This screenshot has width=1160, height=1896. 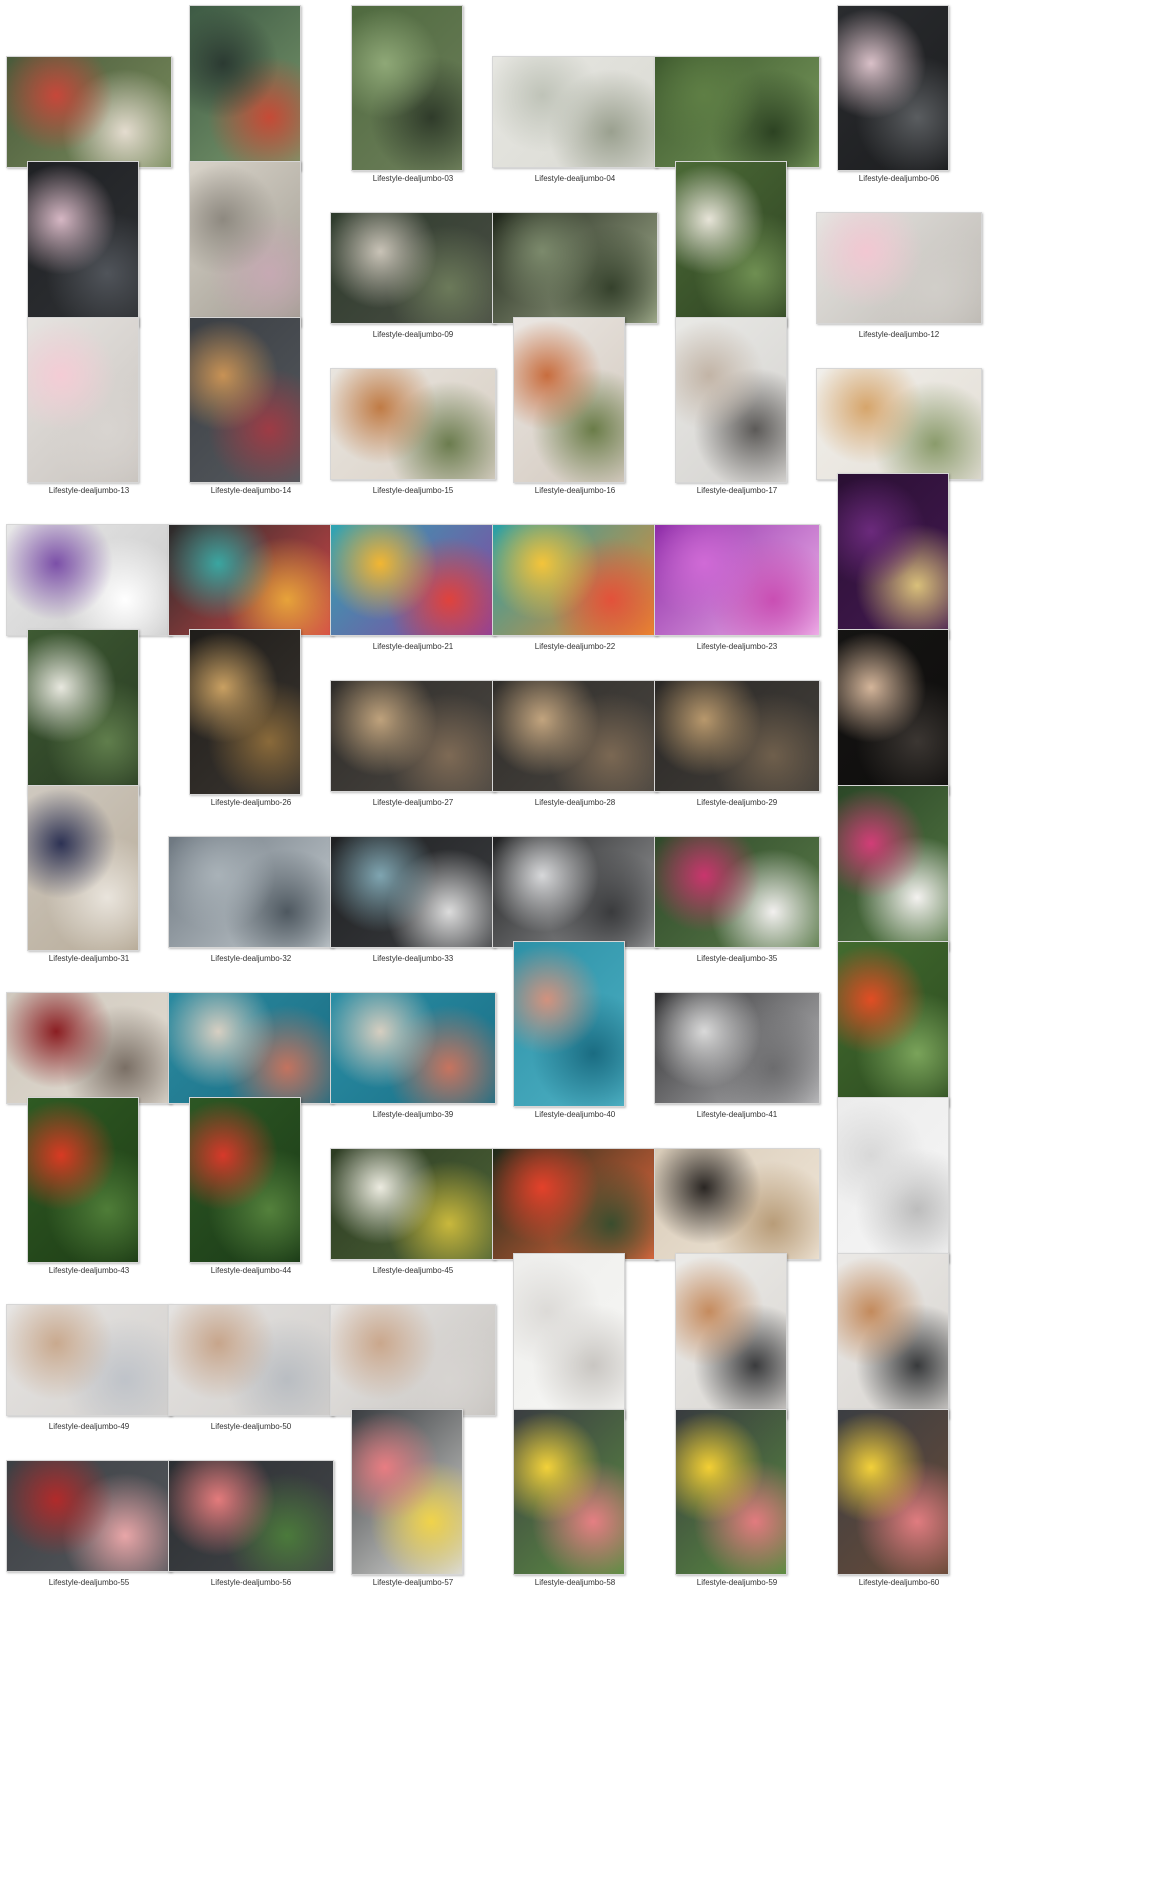 What do you see at coordinates (413, 1582) in the screenshot?
I see `file-name-label: Lifestyle-dealjumbo-57` at bounding box center [413, 1582].